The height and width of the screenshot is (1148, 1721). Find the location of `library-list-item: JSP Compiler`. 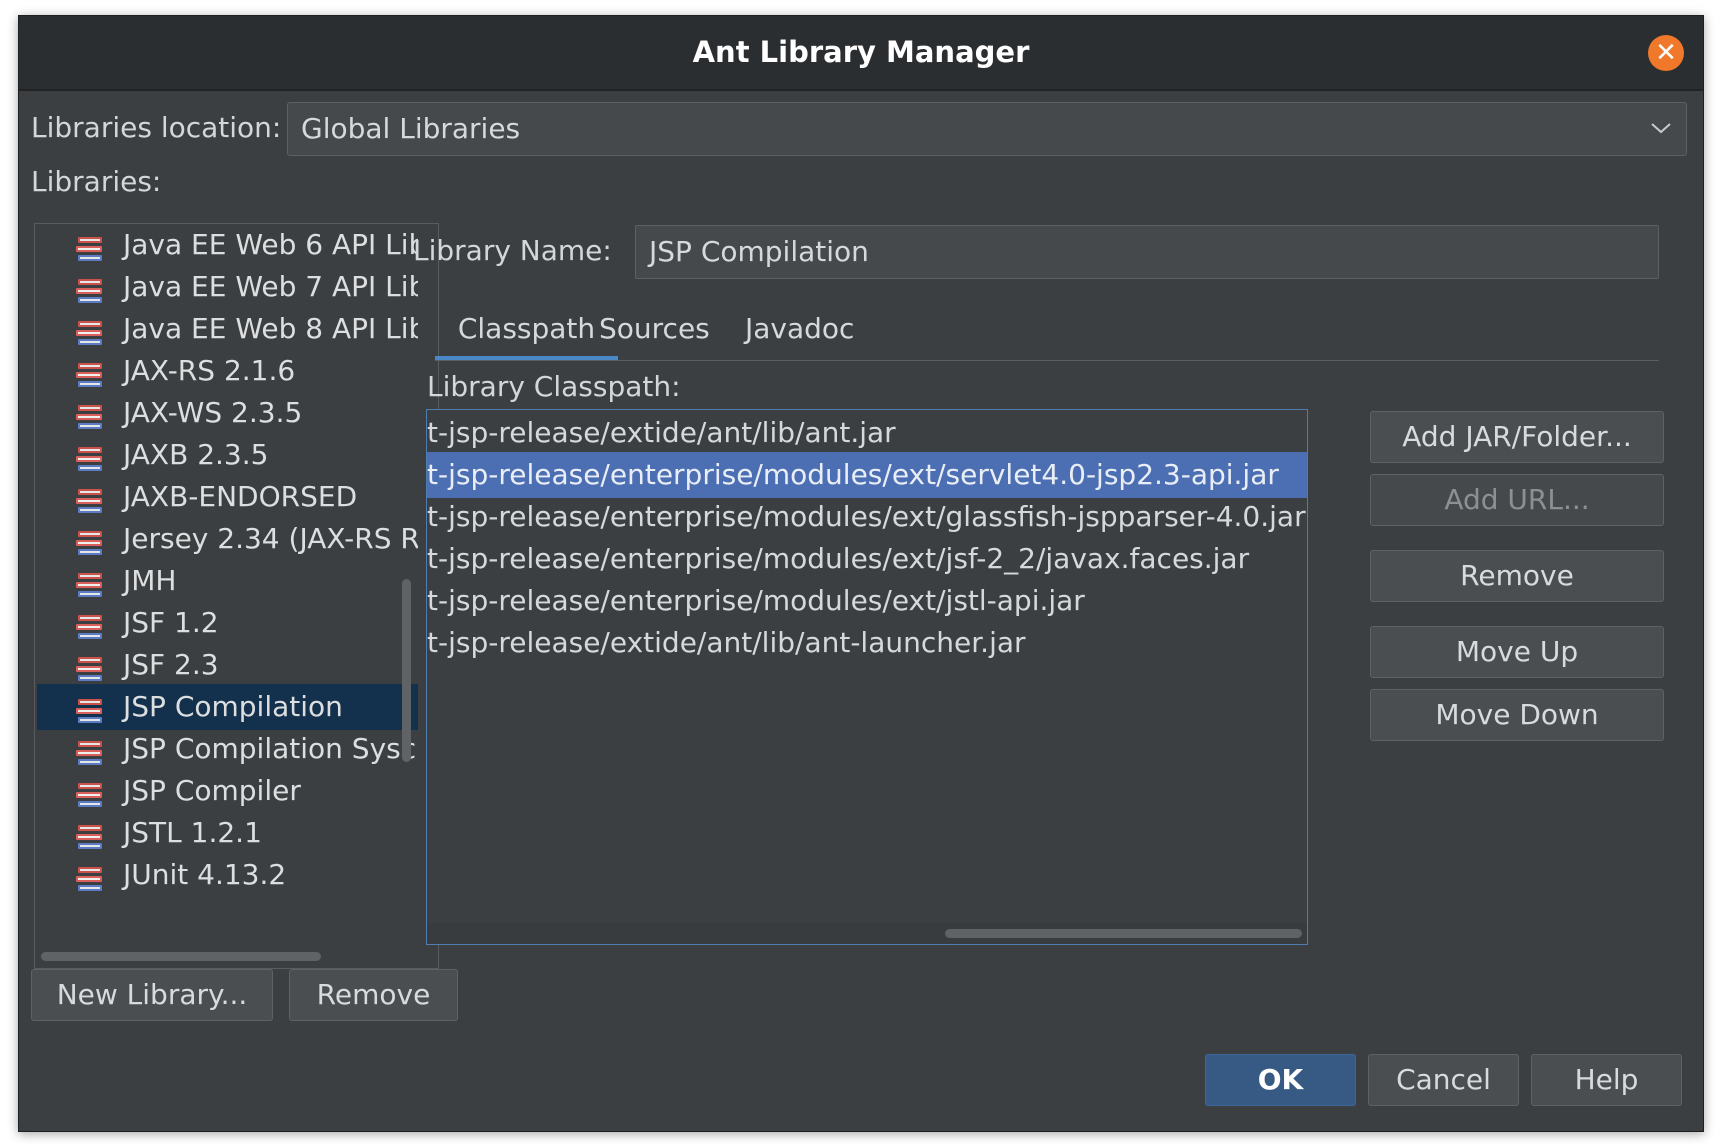

library-list-item: JSP Compiler is located at coordinates (227, 791).